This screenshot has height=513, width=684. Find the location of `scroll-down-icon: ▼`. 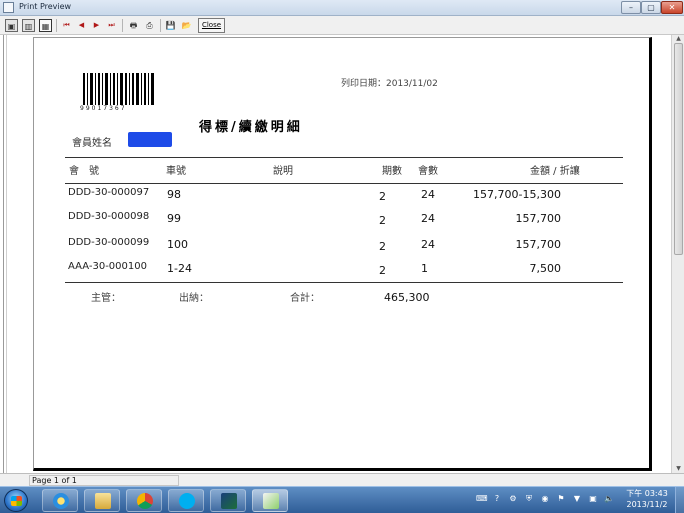

scroll-down-icon: ▼ is located at coordinates (678, 468).